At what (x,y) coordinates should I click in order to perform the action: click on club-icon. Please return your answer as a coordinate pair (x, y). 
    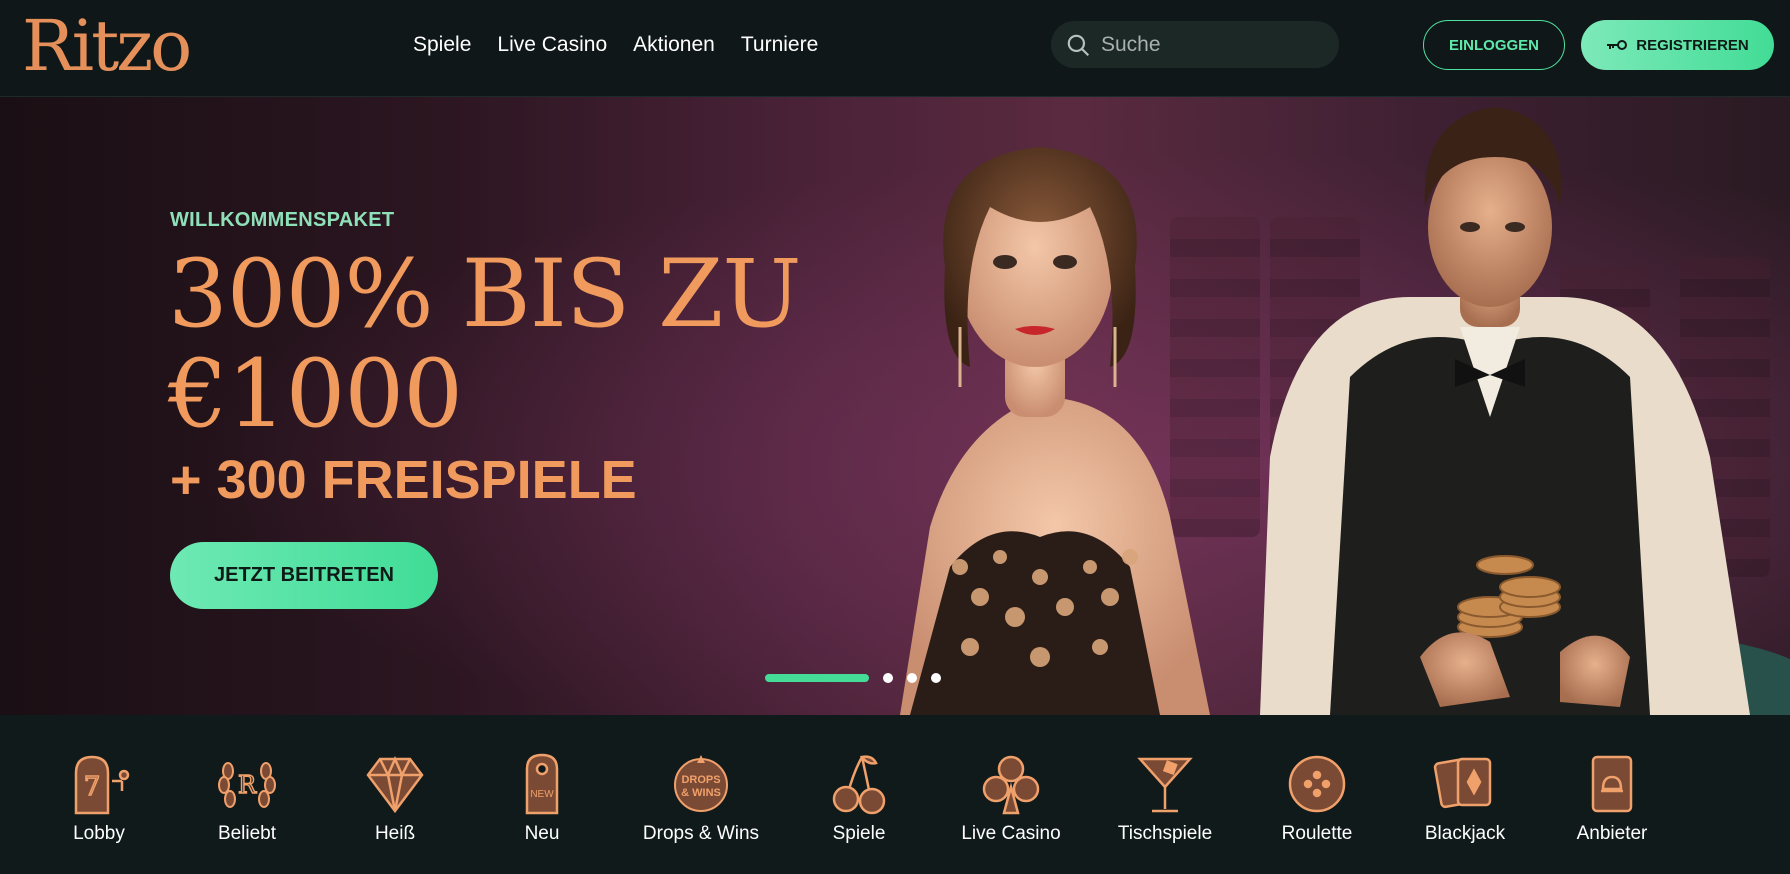
    Looking at the image, I should click on (1011, 785).